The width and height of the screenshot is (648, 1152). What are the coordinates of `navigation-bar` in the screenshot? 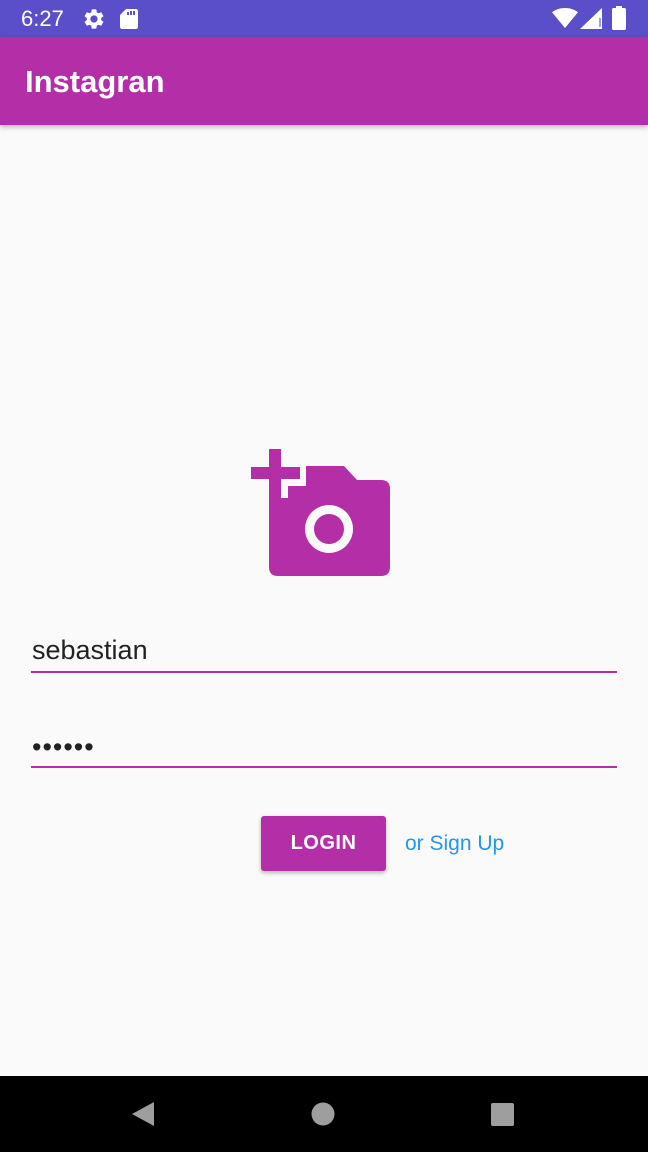 It's located at (324, 1114).